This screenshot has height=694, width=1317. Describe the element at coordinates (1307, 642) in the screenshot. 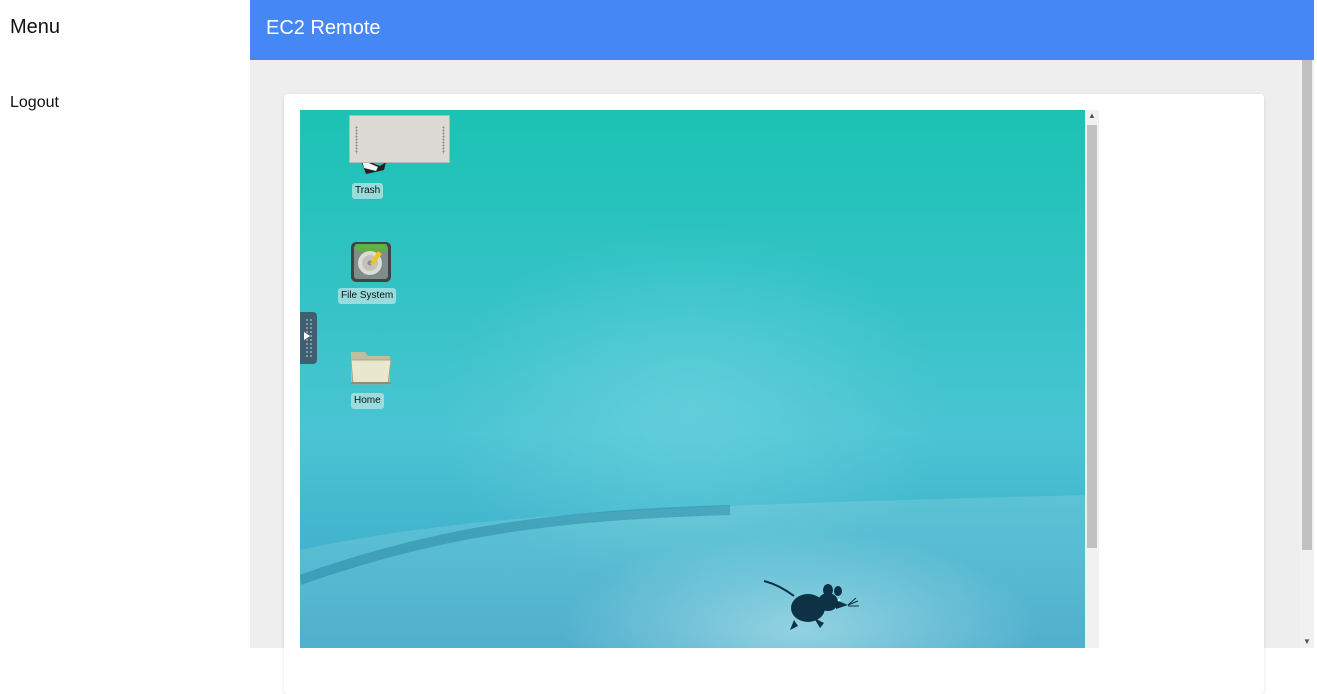

I see `scroll-down-arrow-icon: ▼` at that location.